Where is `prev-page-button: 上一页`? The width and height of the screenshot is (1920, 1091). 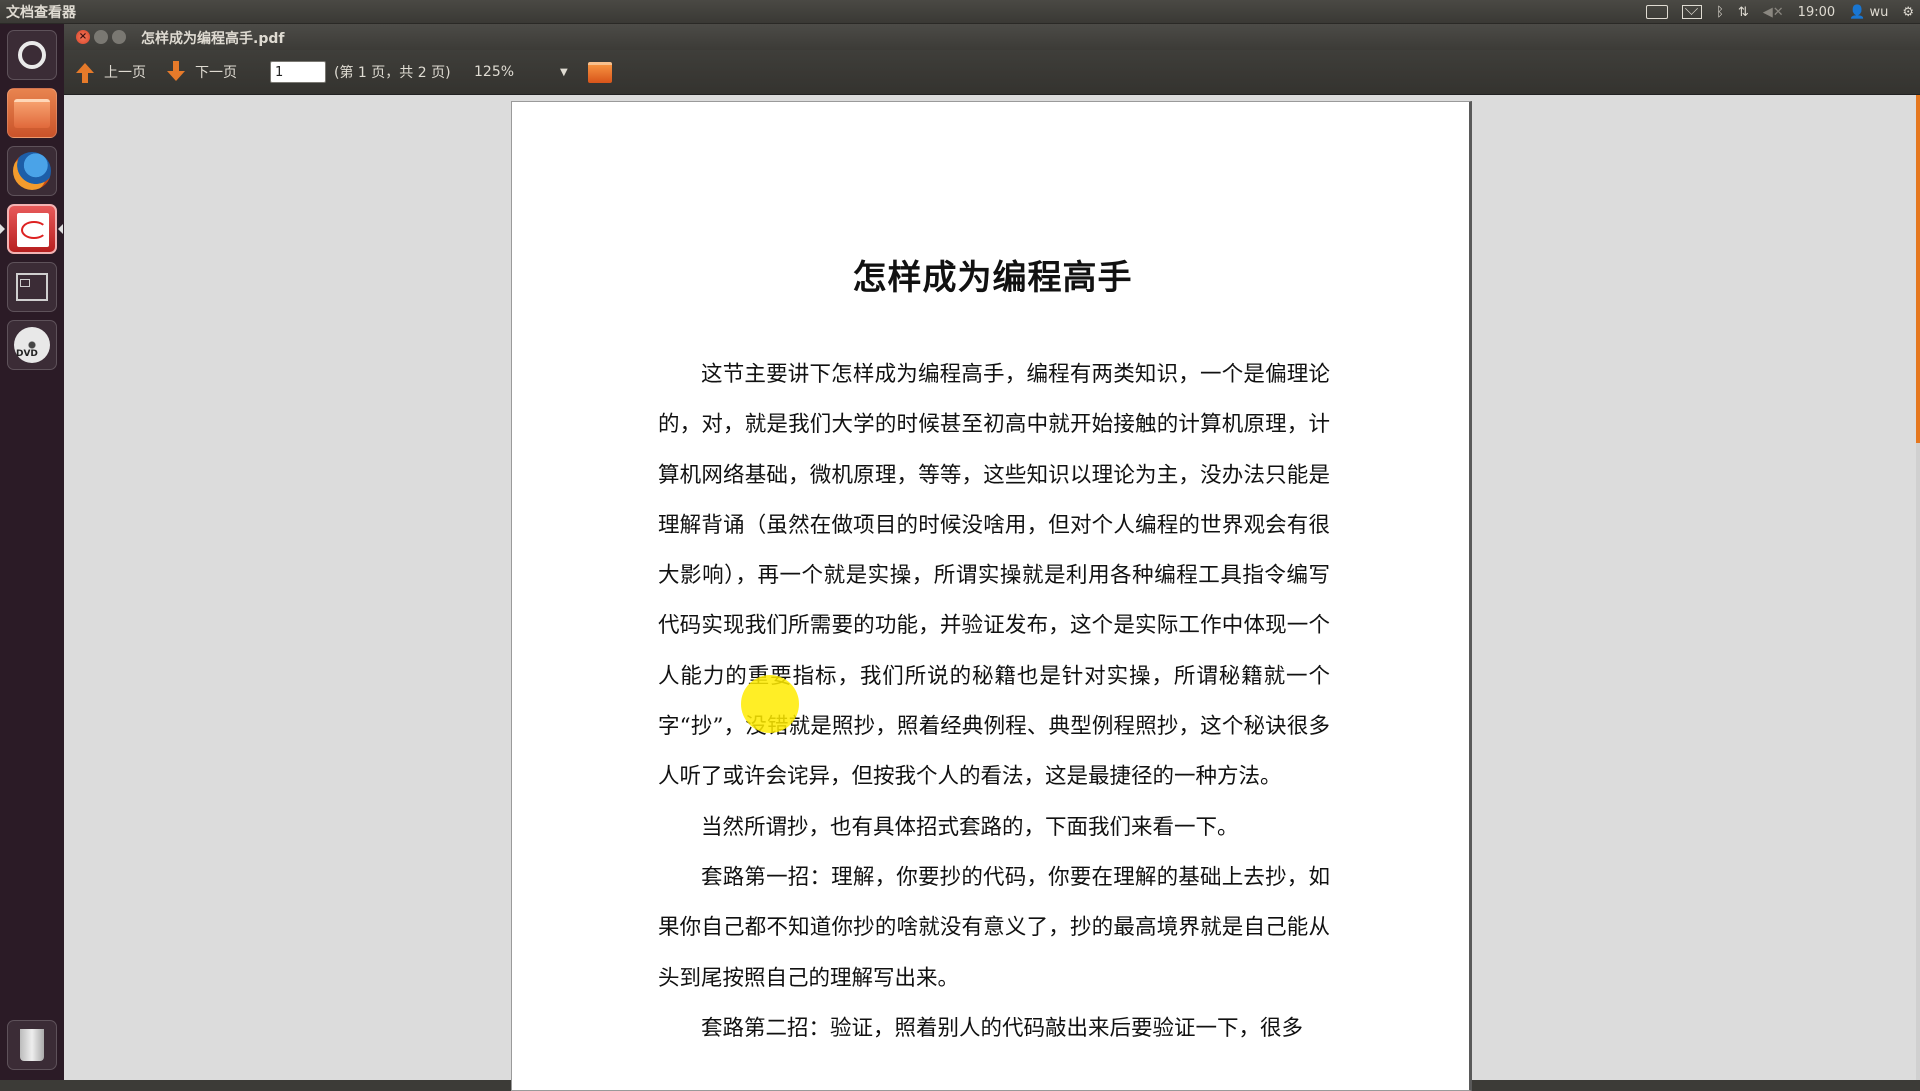 prev-page-button: 上一页 is located at coordinates (111, 72).